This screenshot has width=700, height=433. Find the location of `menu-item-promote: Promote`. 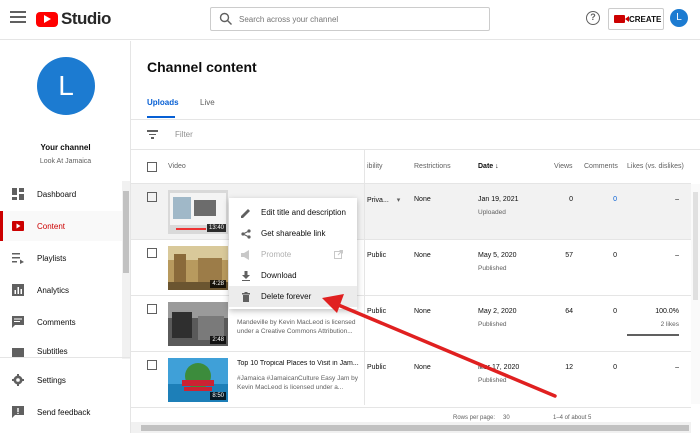

menu-item-promote: Promote is located at coordinates (293, 254).